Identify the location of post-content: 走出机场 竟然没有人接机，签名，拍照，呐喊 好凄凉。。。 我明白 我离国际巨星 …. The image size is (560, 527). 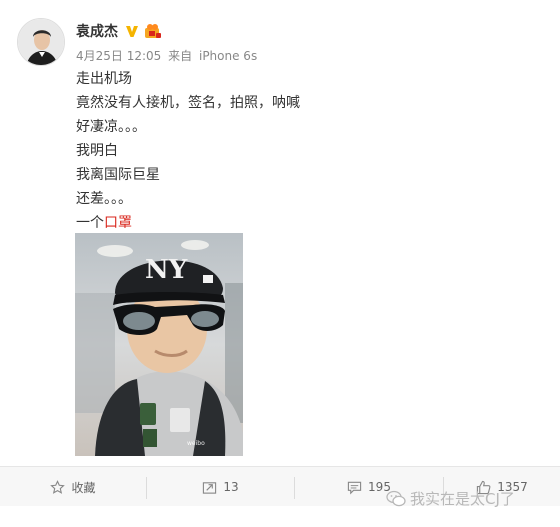
(188, 151).